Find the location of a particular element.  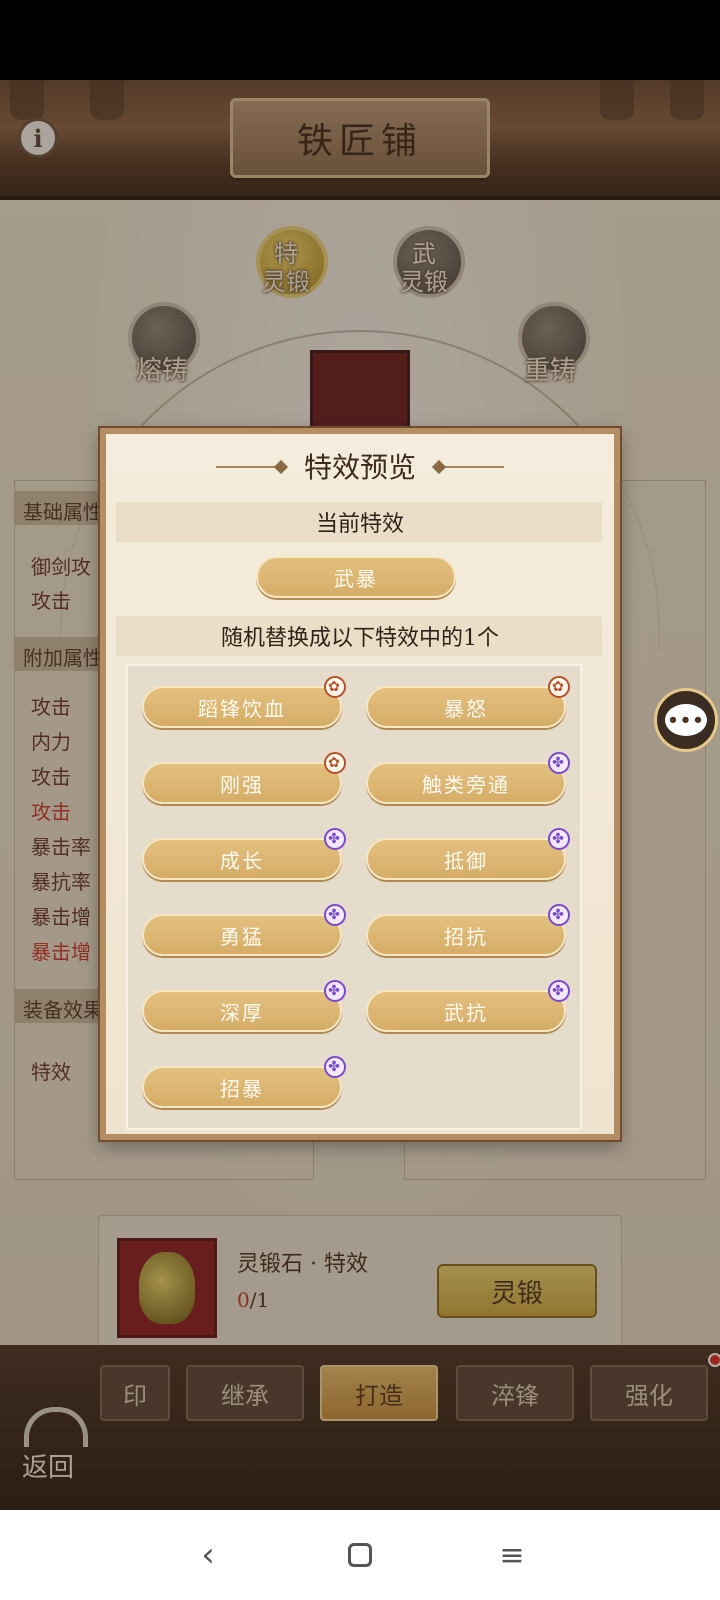

effect-option: 蹈锋饮血 ✿ is located at coordinates (244, 702).